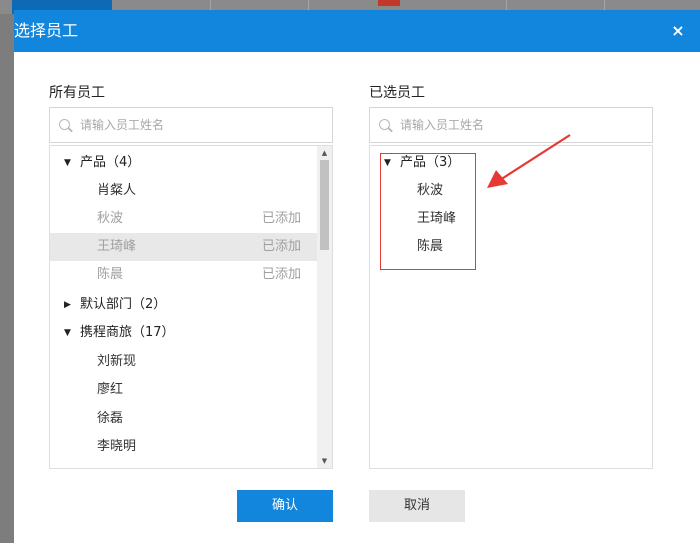  Describe the element at coordinates (200, 125) in the screenshot. I see `all-employees-search-input` at that location.